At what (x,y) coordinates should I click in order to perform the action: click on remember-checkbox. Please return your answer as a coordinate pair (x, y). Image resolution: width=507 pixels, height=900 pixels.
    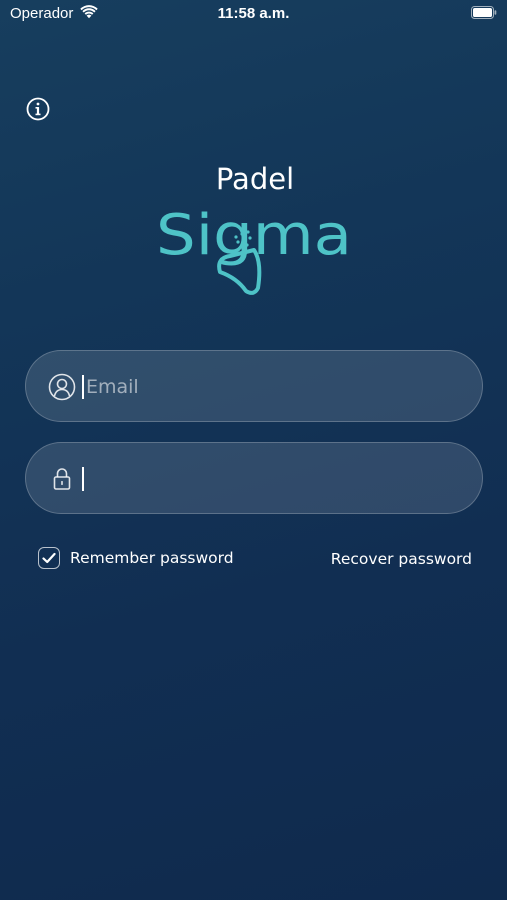
    Looking at the image, I should click on (49, 558).